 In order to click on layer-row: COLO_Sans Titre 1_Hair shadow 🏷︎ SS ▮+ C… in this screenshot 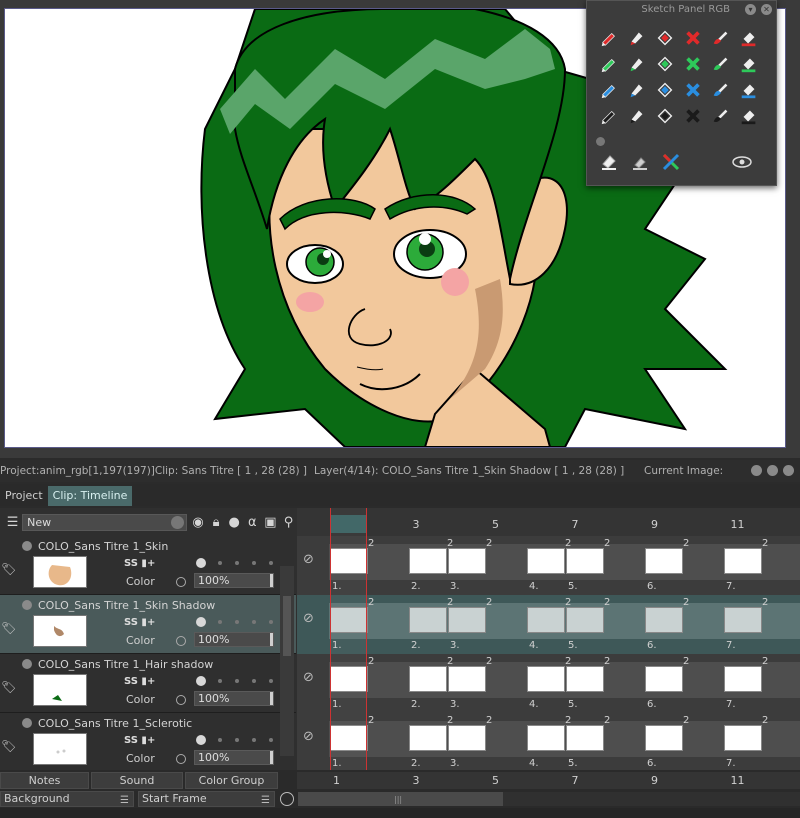, I will do `click(148, 683)`.